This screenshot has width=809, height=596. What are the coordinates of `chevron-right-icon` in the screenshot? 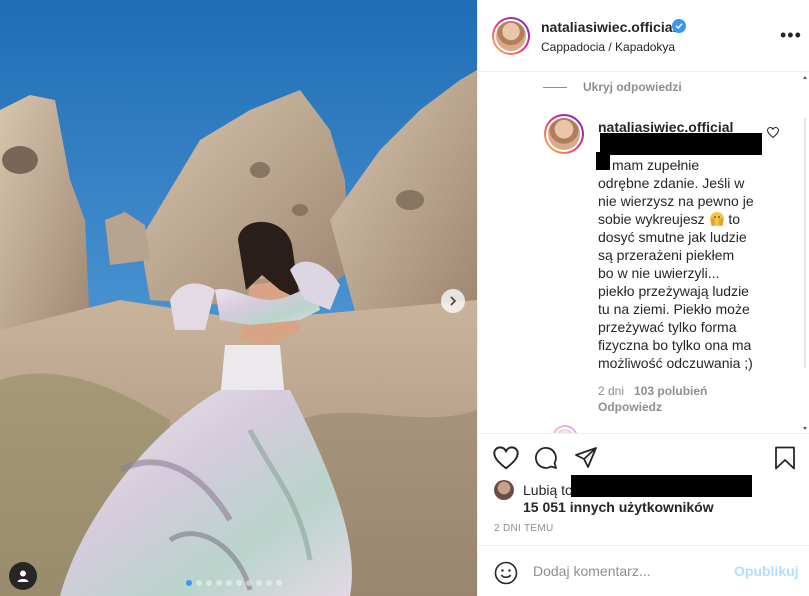 It's located at (453, 301).